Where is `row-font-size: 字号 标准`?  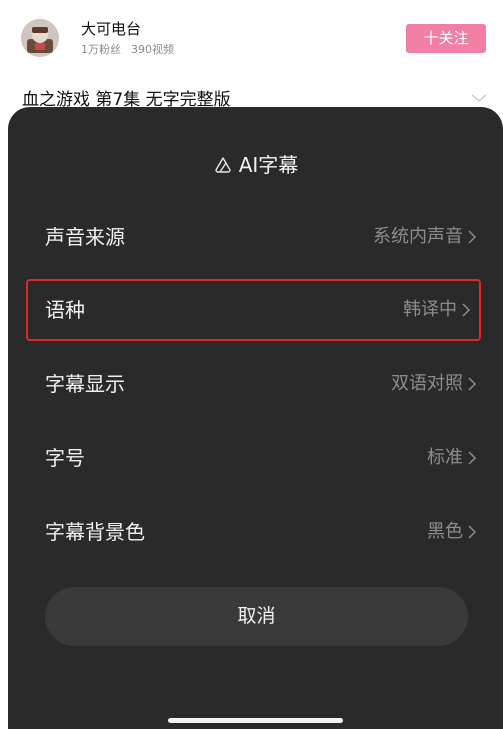
row-font-size: 字号 标准 is located at coordinates (255, 458).